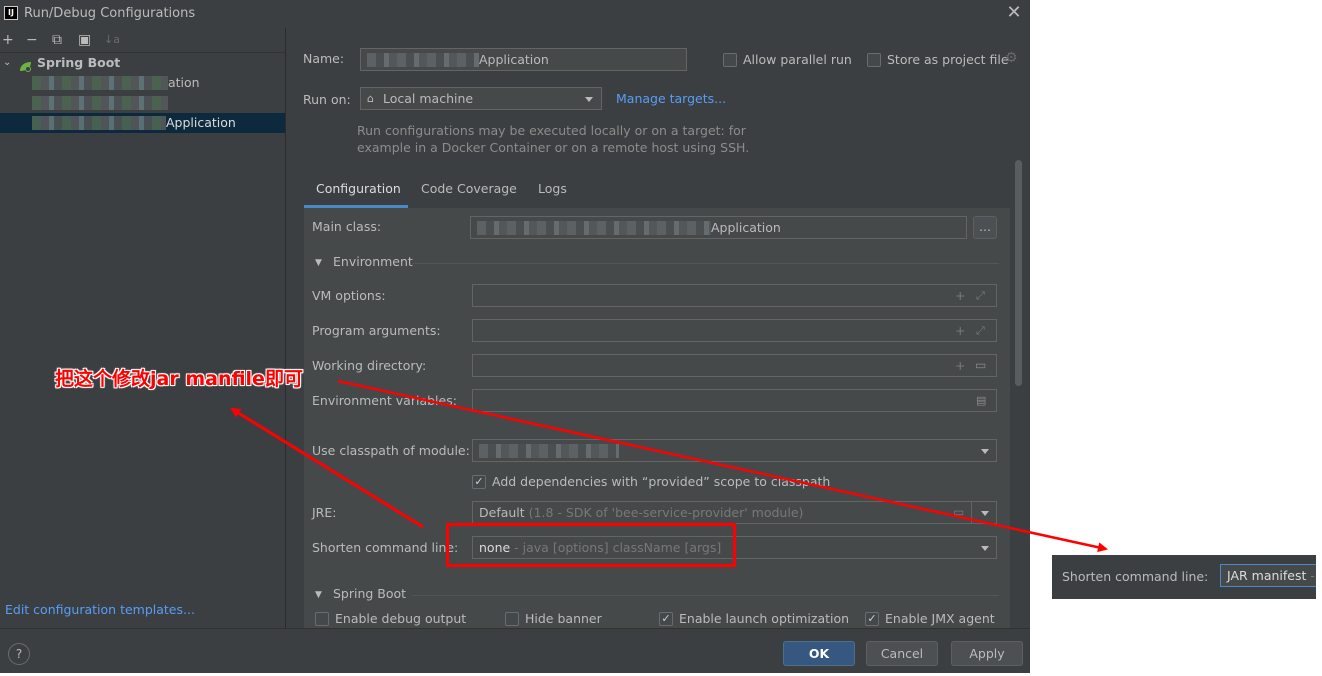 Image resolution: width=1322 pixels, height=676 pixels. Describe the element at coordinates (327, 468) in the screenshot. I see `arrow-to-annotation` at that location.